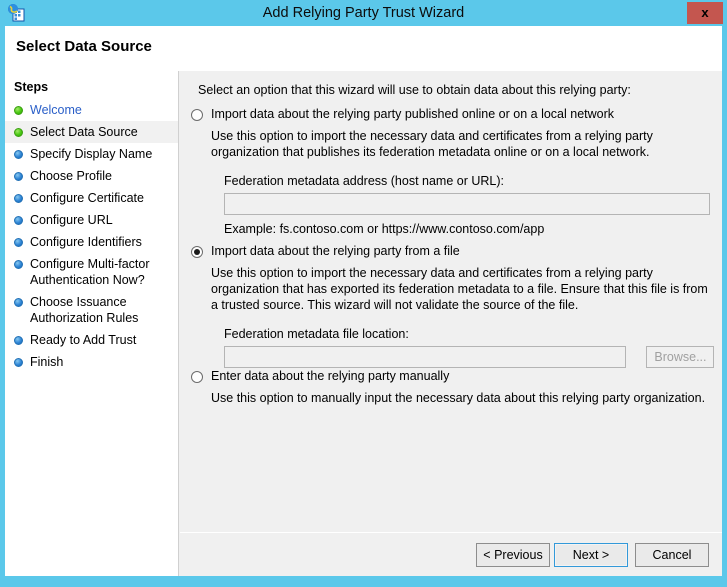 The width and height of the screenshot is (727, 587). Describe the element at coordinates (86, 242) in the screenshot. I see `sidebar-item-label: Configure Identifiers` at that location.